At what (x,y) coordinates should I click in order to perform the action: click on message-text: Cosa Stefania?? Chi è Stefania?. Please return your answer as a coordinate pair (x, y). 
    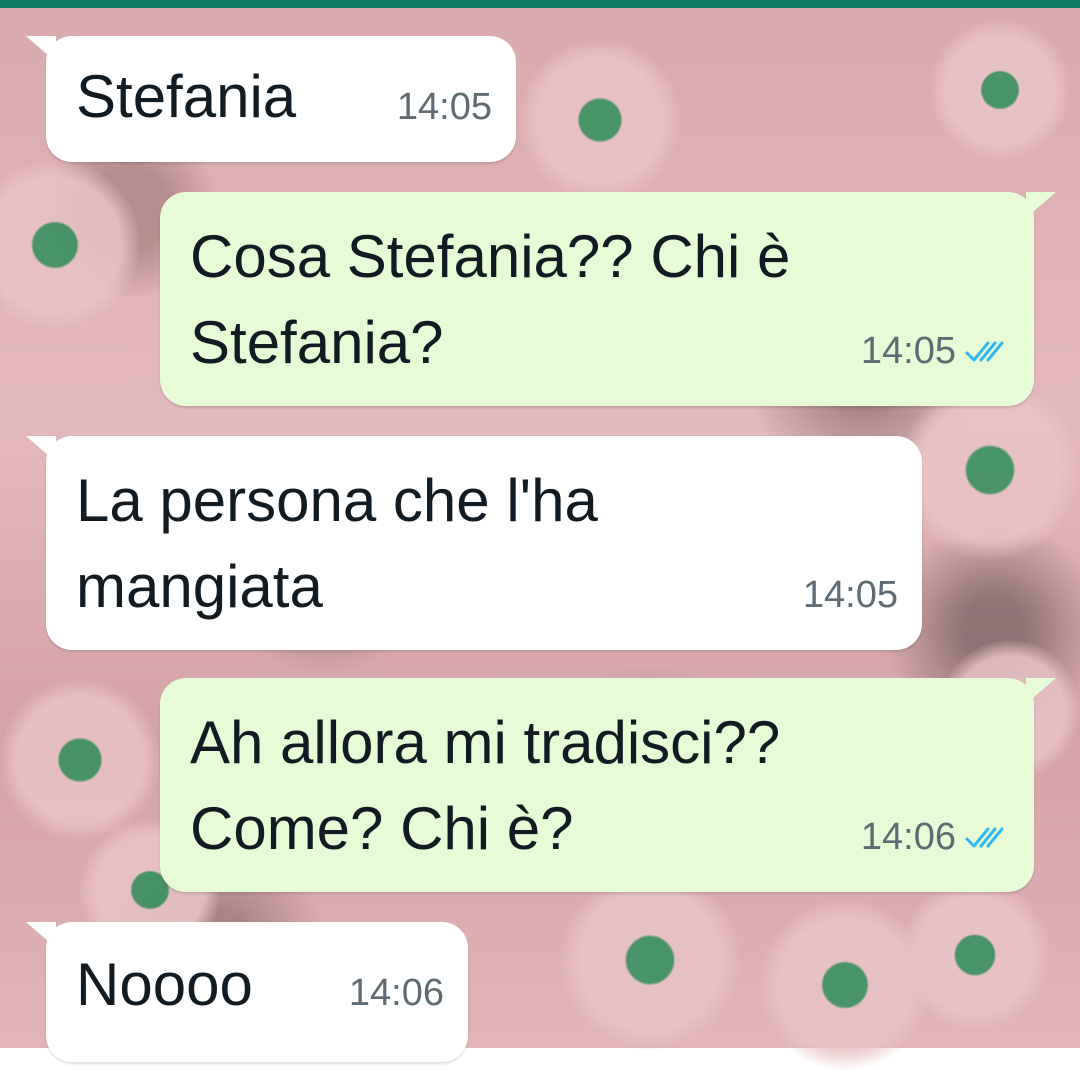
    Looking at the image, I should click on (490, 299).